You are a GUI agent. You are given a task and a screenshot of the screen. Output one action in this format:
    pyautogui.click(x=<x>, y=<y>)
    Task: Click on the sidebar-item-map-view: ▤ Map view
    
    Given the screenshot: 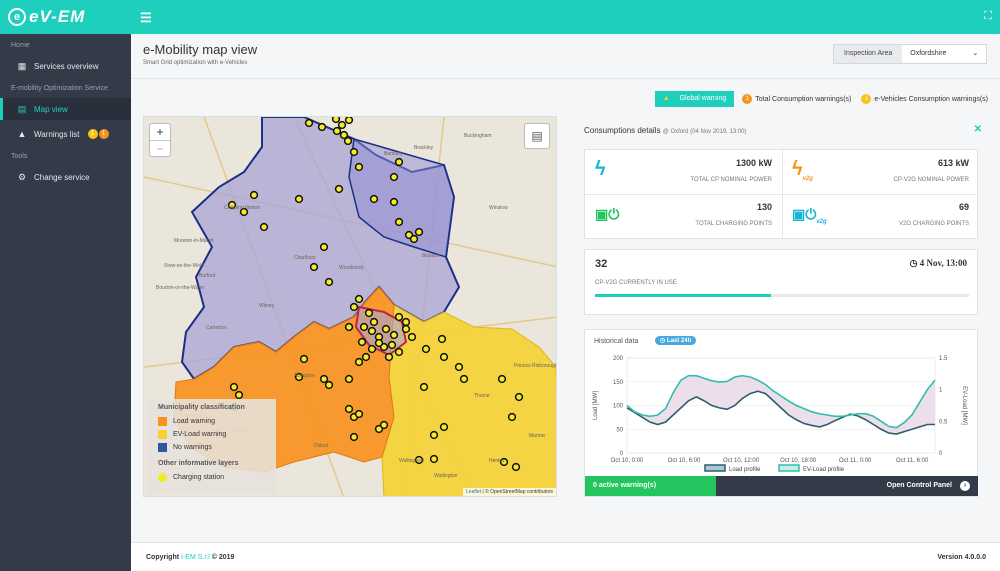 What is the action you would take?
    pyautogui.click(x=65, y=109)
    